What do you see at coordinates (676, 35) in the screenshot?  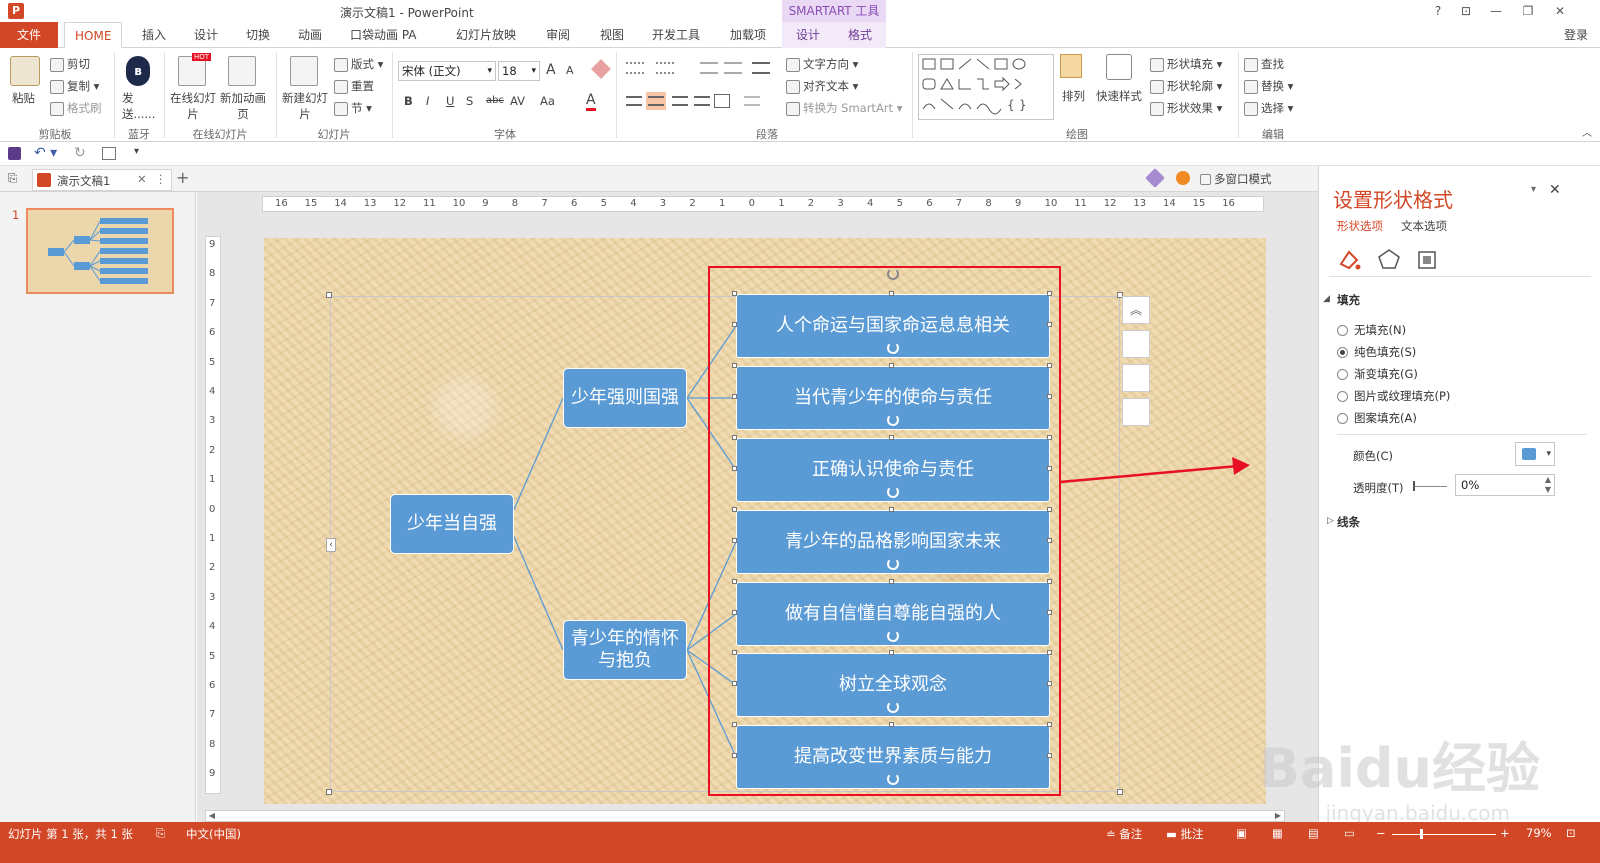 I see `tab-developer: 开发工具` at bounding box center [676, 35].